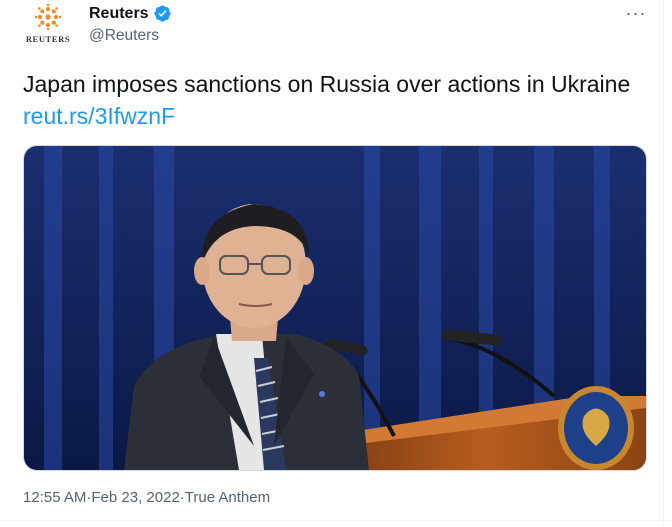 This screenshot has height=527, width=672. I want to click on tweet-source: True Anthem, so click(227, 497).